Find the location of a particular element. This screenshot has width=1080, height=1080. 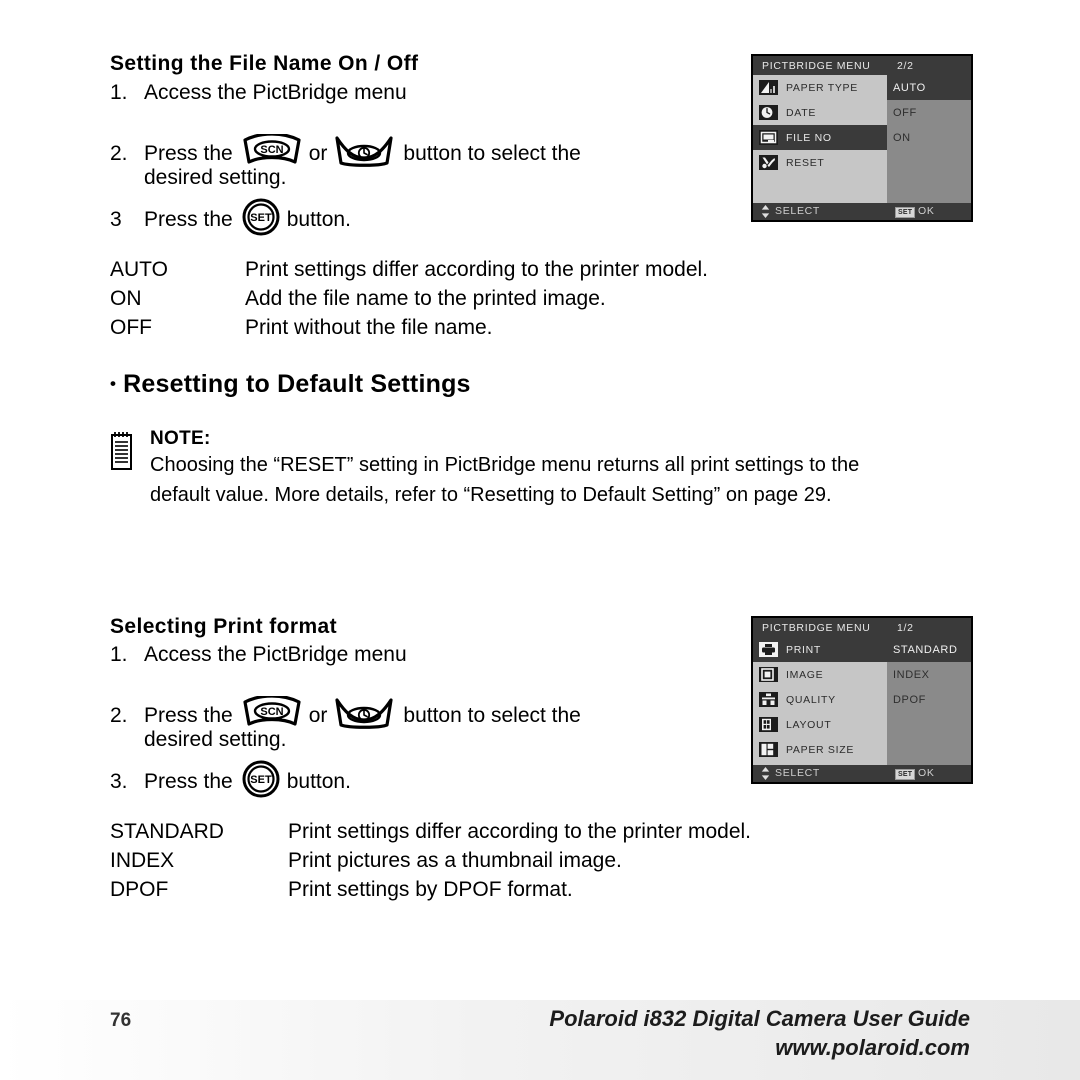

definition-term: OFF is located at coordinates (131, 327).